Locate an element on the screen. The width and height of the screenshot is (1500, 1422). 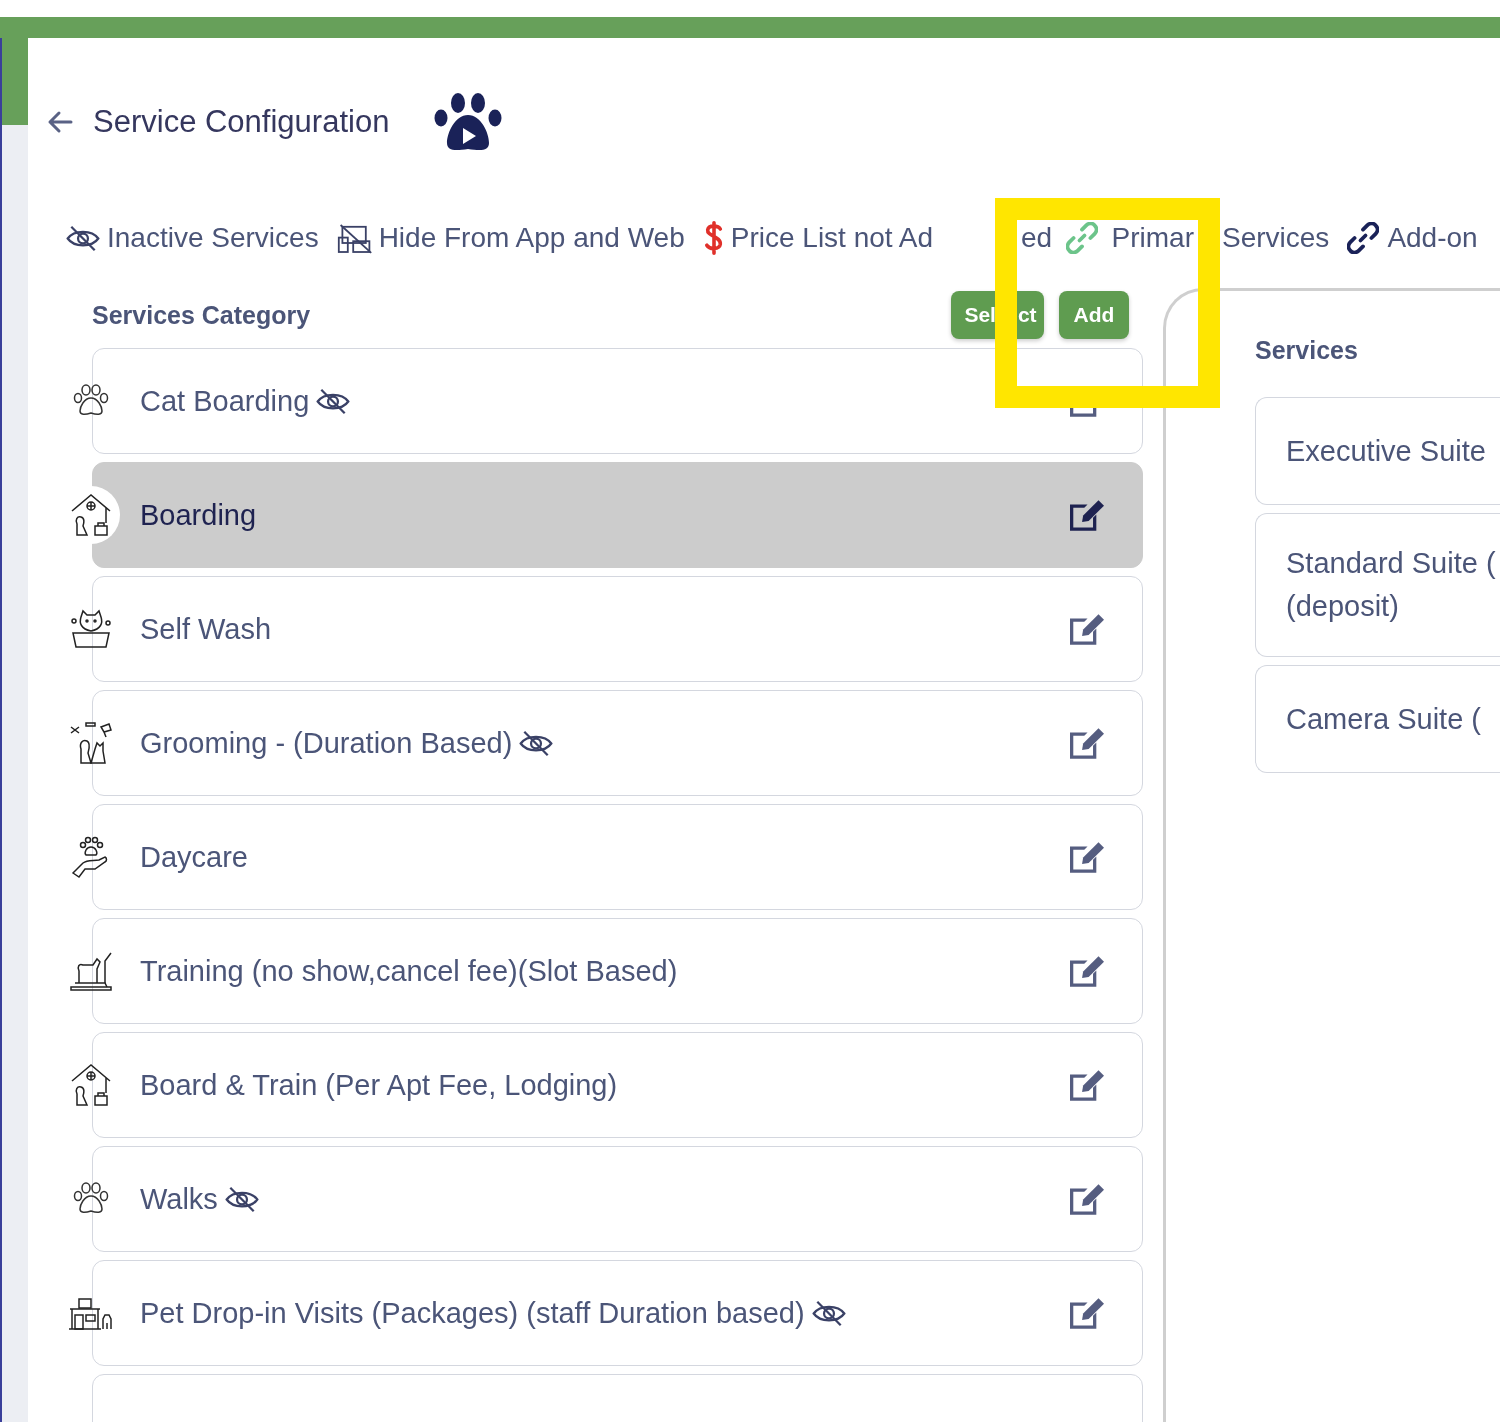
category-item: Walks is located at coordinates (617, 1199).